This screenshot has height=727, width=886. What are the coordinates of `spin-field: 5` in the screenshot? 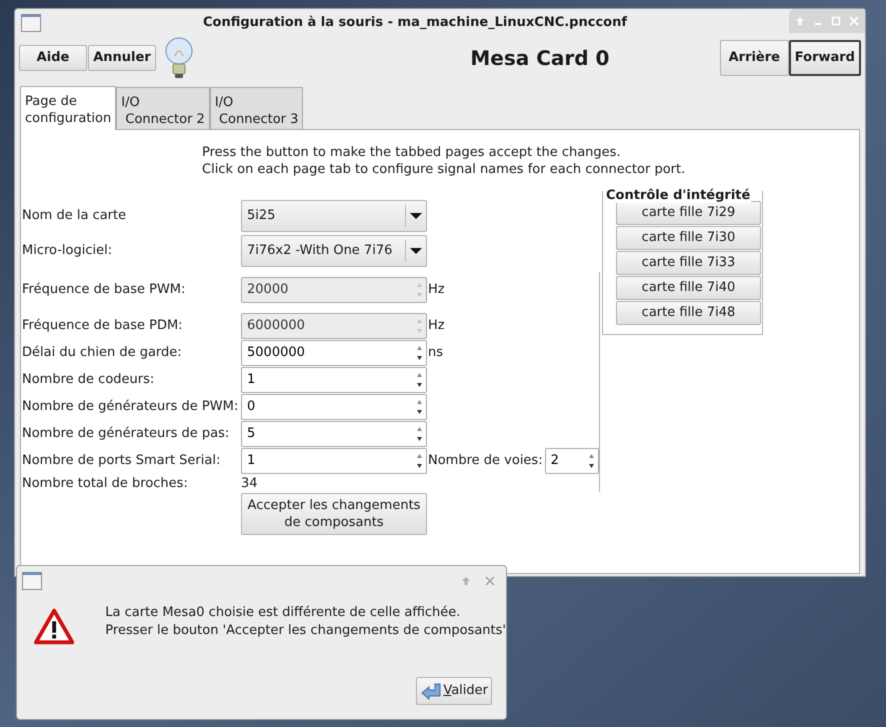 It's located at (334, 434).